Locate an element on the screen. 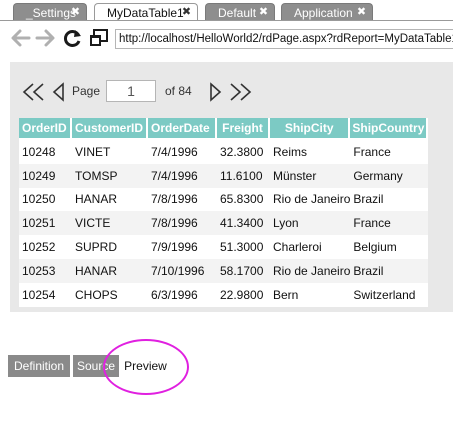 This screenshot has width=453, height=423. tab-preview: Preview is located at coordinates (145, 366).